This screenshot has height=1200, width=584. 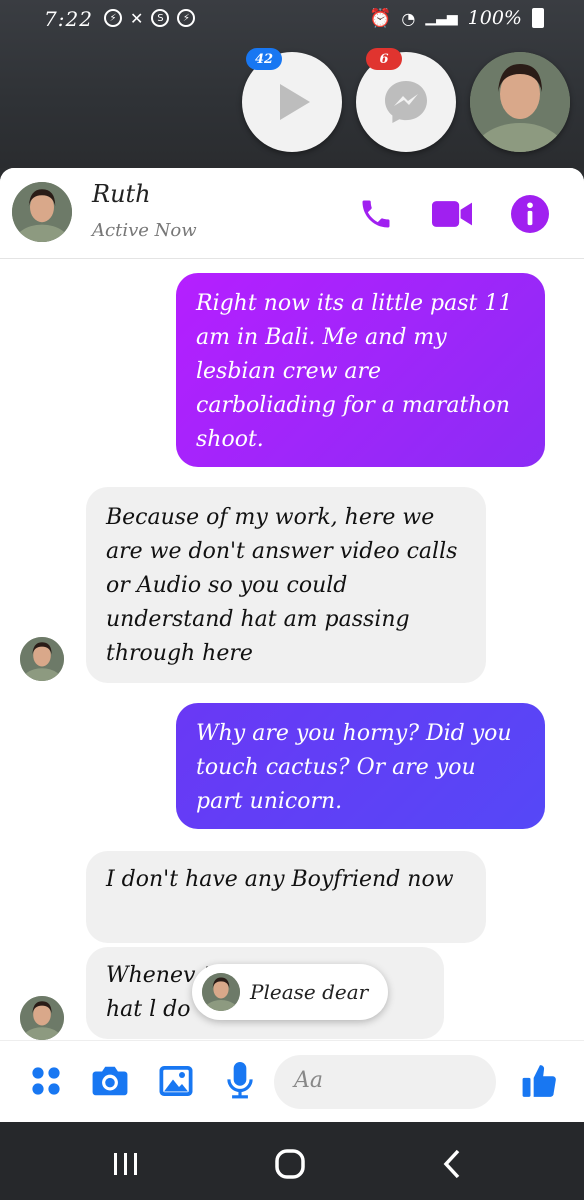 I want to click on gallery-button, so click(x=176, y=1081).